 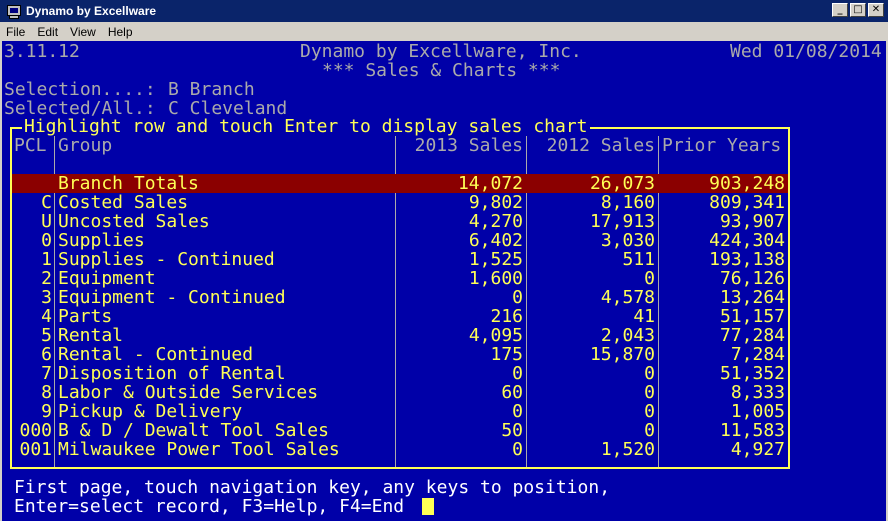 What do you see at coordinates (400, 259) in the screenshot?
I see `table-row: 1 Supplies - Continued 1,525 511 193,138` at bounding box center [400, 259].